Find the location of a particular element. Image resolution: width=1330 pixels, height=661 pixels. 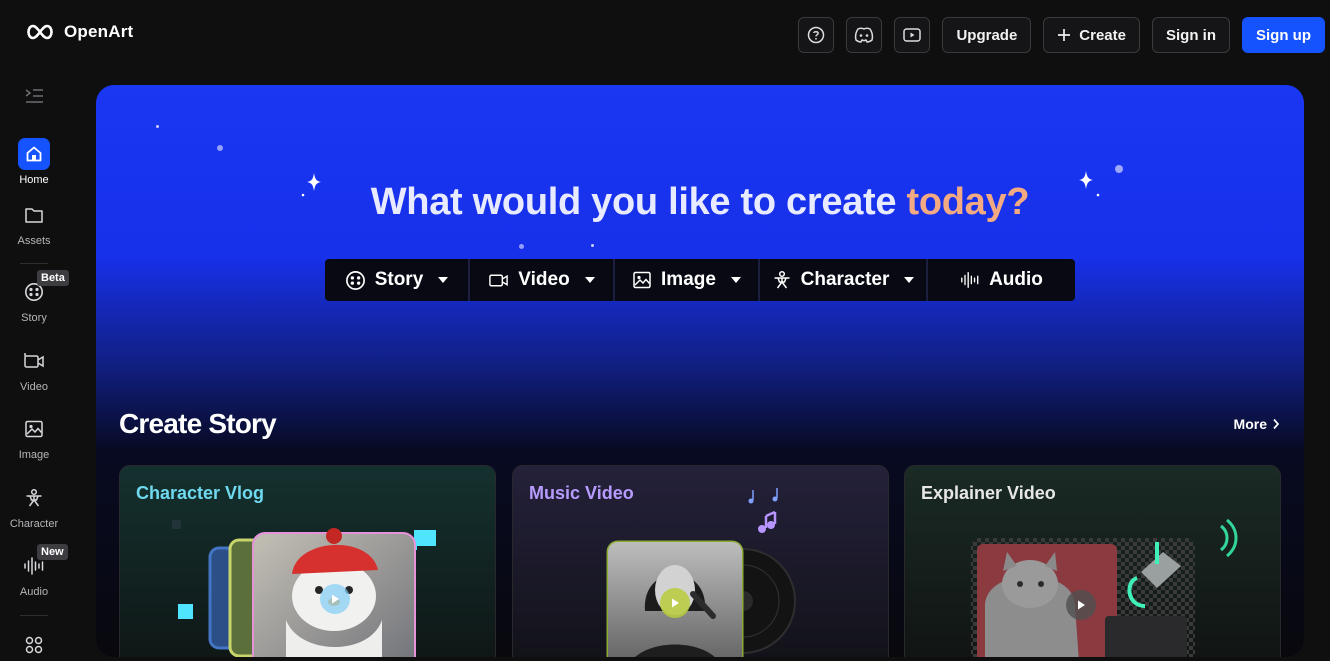

card-title: Explainer Video is located at coordinates (988, 493).